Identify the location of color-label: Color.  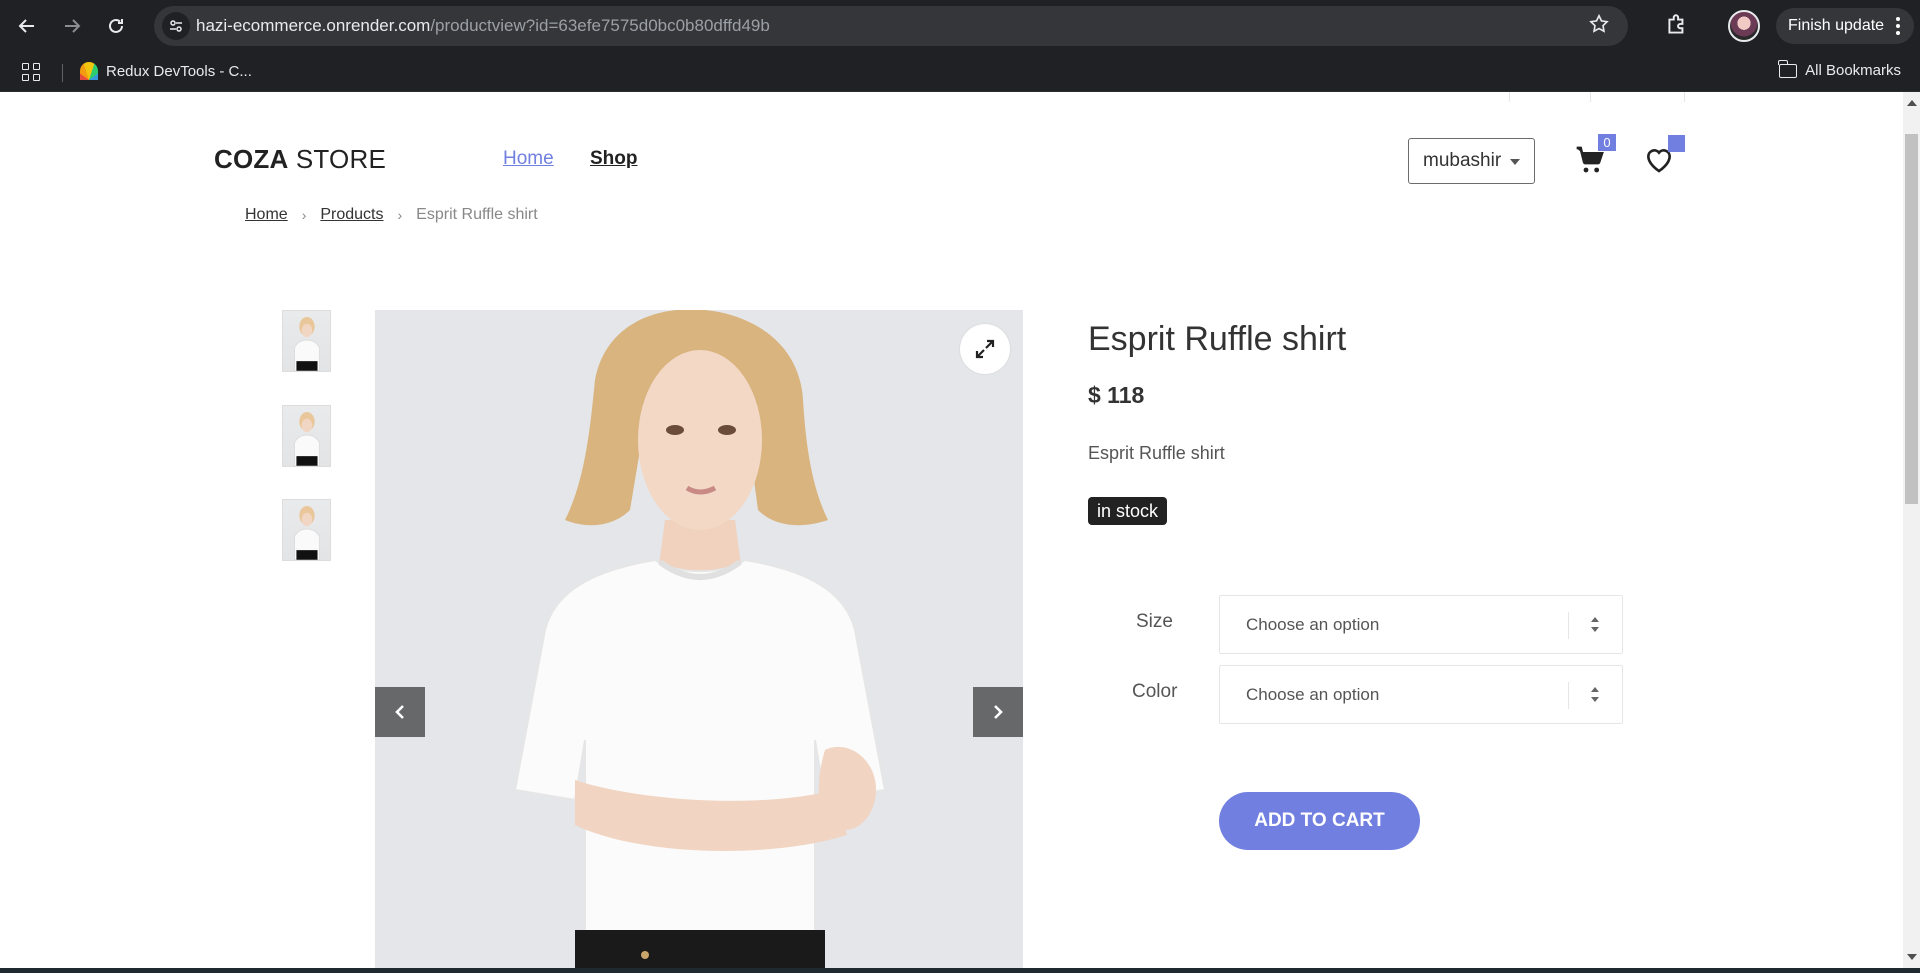
(1155, 691).